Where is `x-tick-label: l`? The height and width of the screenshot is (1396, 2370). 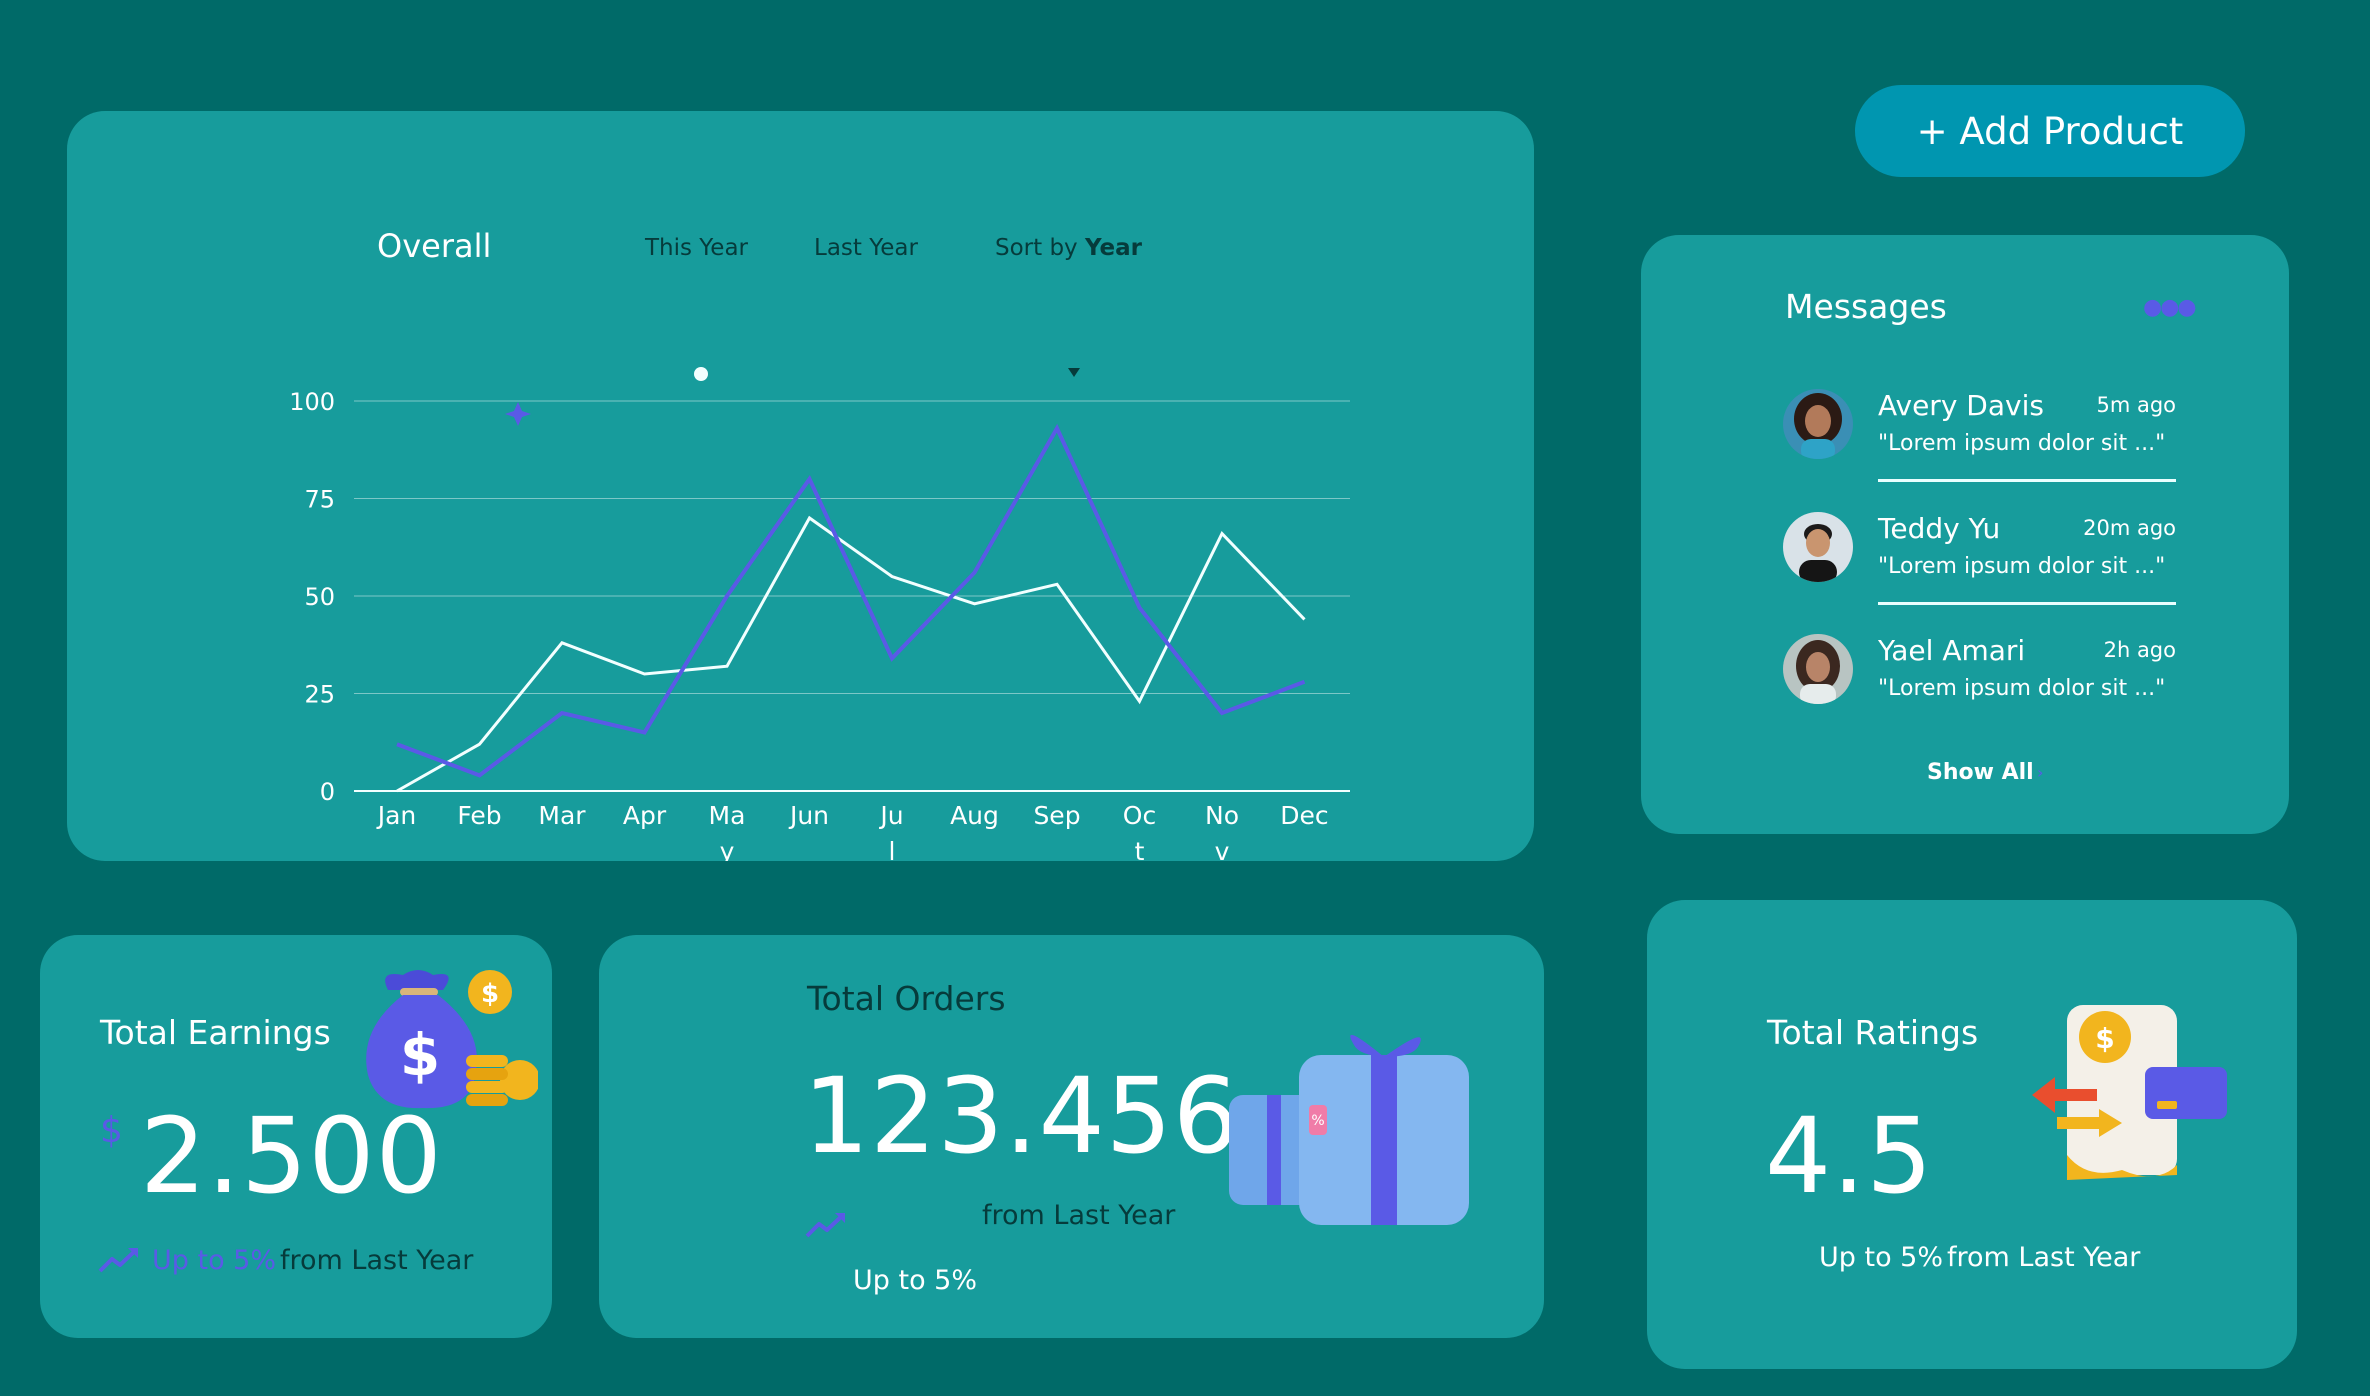
x-tick-label: l is located at coordinates (892, 849).